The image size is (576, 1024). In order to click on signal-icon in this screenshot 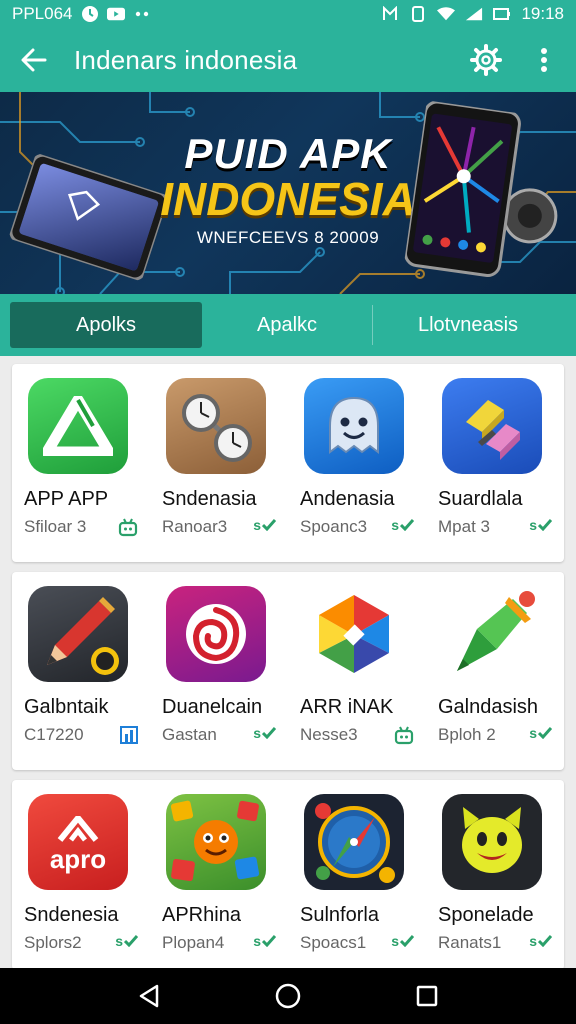, I will do `click(474, 14)`.